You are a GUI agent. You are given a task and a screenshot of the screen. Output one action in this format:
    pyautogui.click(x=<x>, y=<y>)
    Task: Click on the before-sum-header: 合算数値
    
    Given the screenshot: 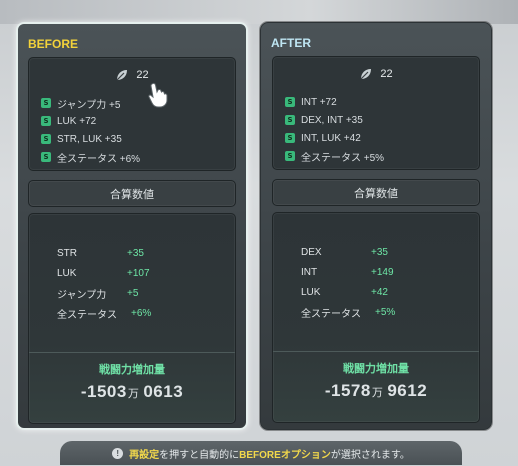 What is the action you would take?
    pyautogui.click(x=132, y=193)
    